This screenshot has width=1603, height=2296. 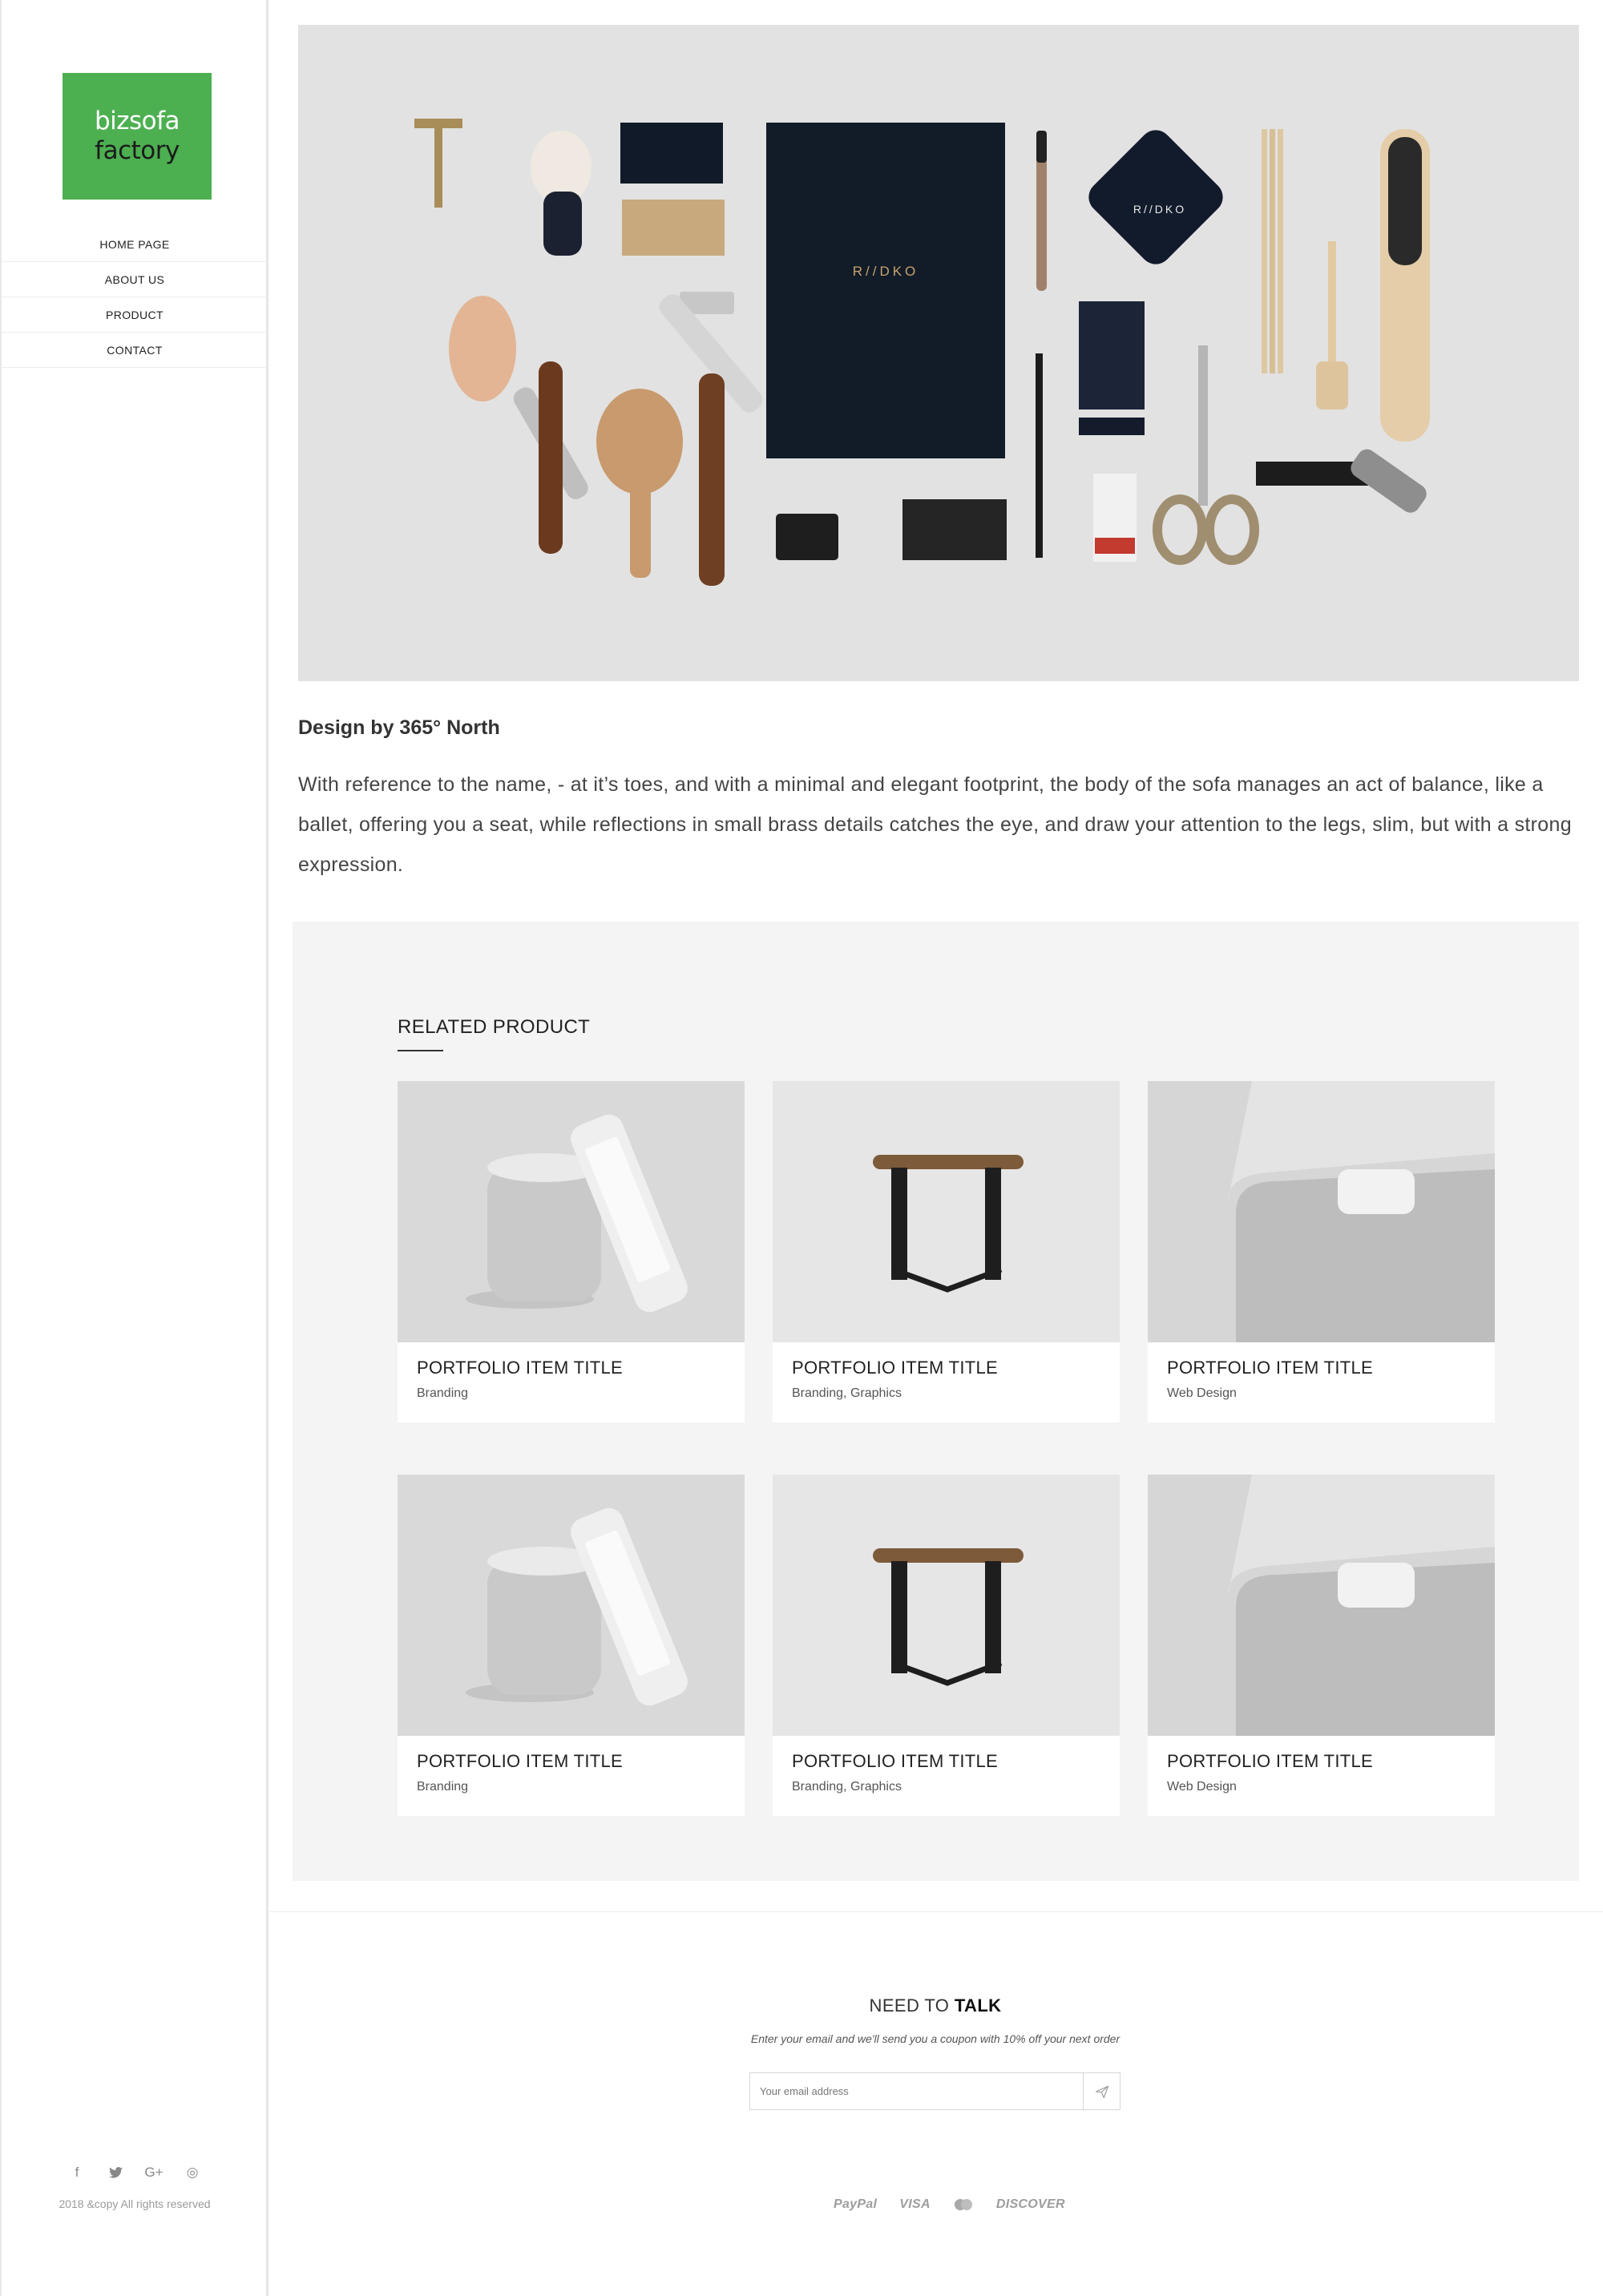 I want to click on newsletter-title: NEED TO TALK, so click(x=935, y=2006).